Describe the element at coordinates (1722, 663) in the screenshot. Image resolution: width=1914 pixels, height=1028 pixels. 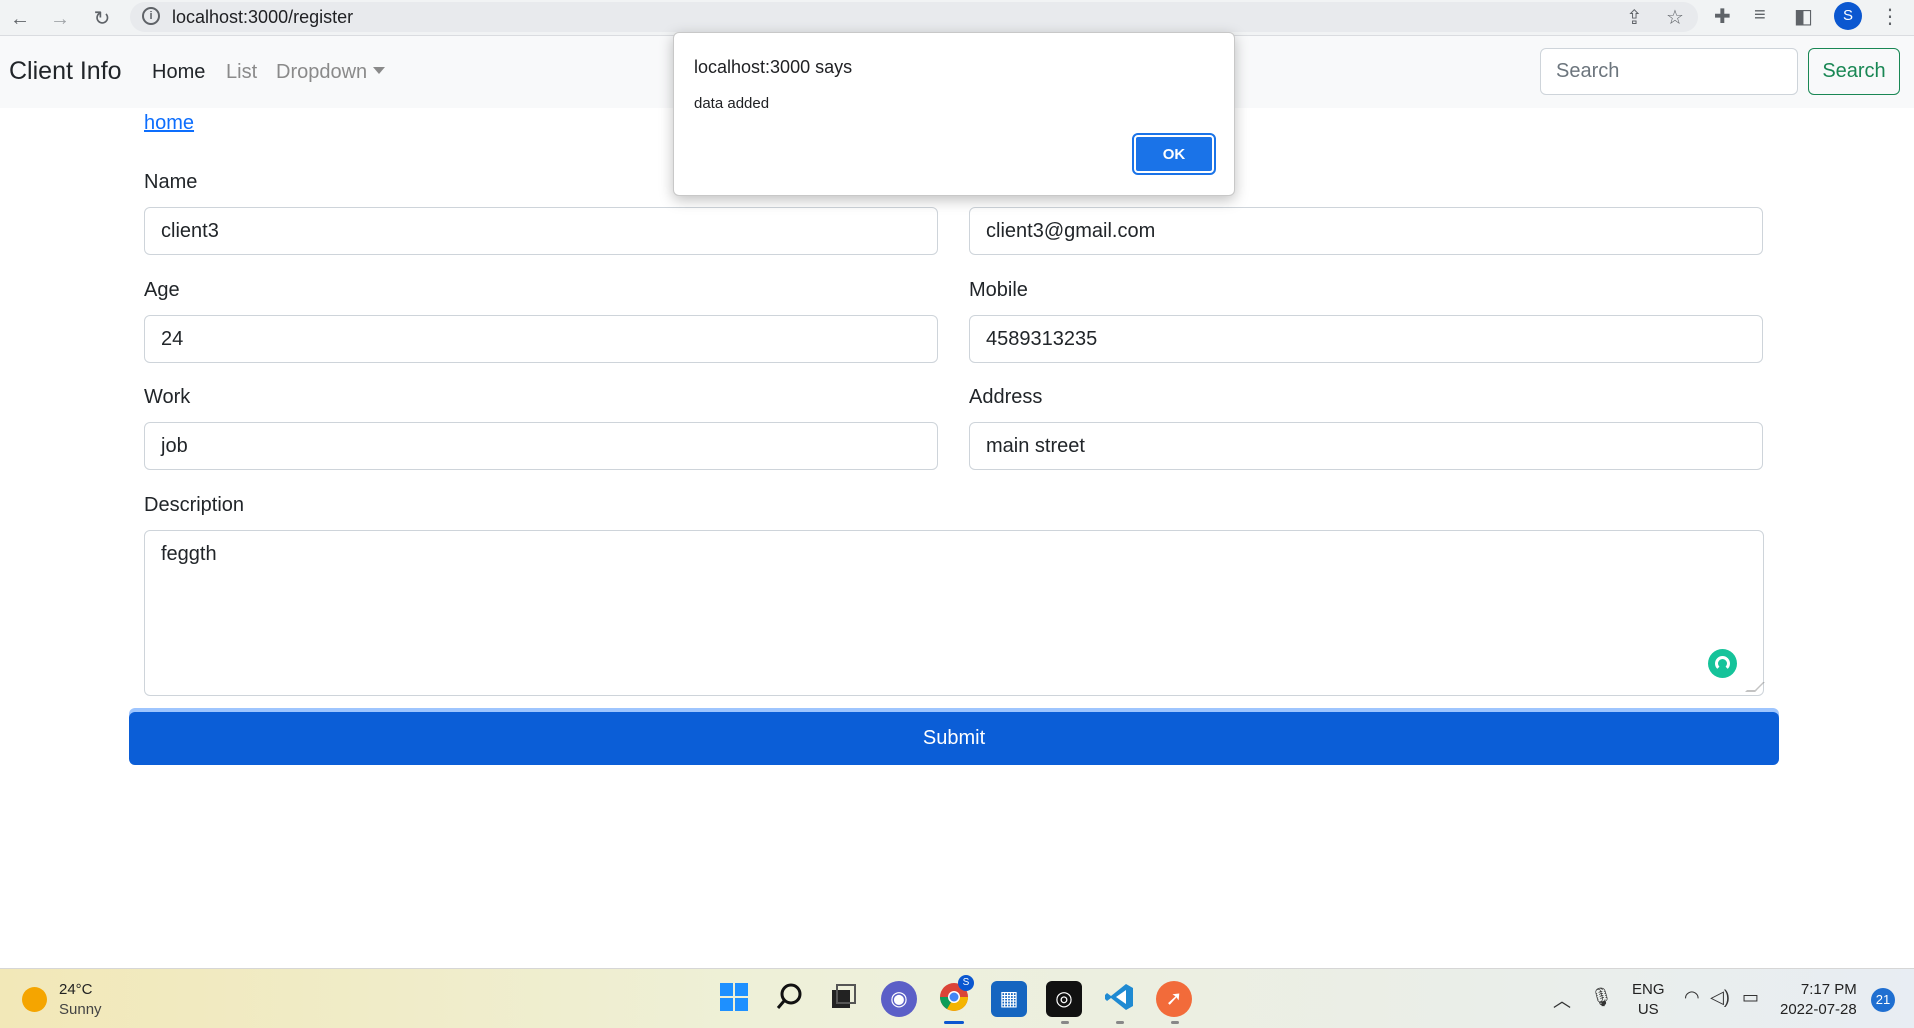
I see `grammarly-icon` at that location.